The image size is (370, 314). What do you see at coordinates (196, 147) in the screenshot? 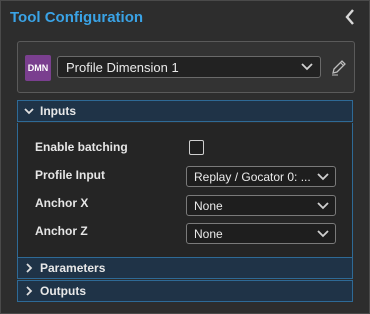
I see `enable-batching-checkbox` at bounding box center [196, 147].